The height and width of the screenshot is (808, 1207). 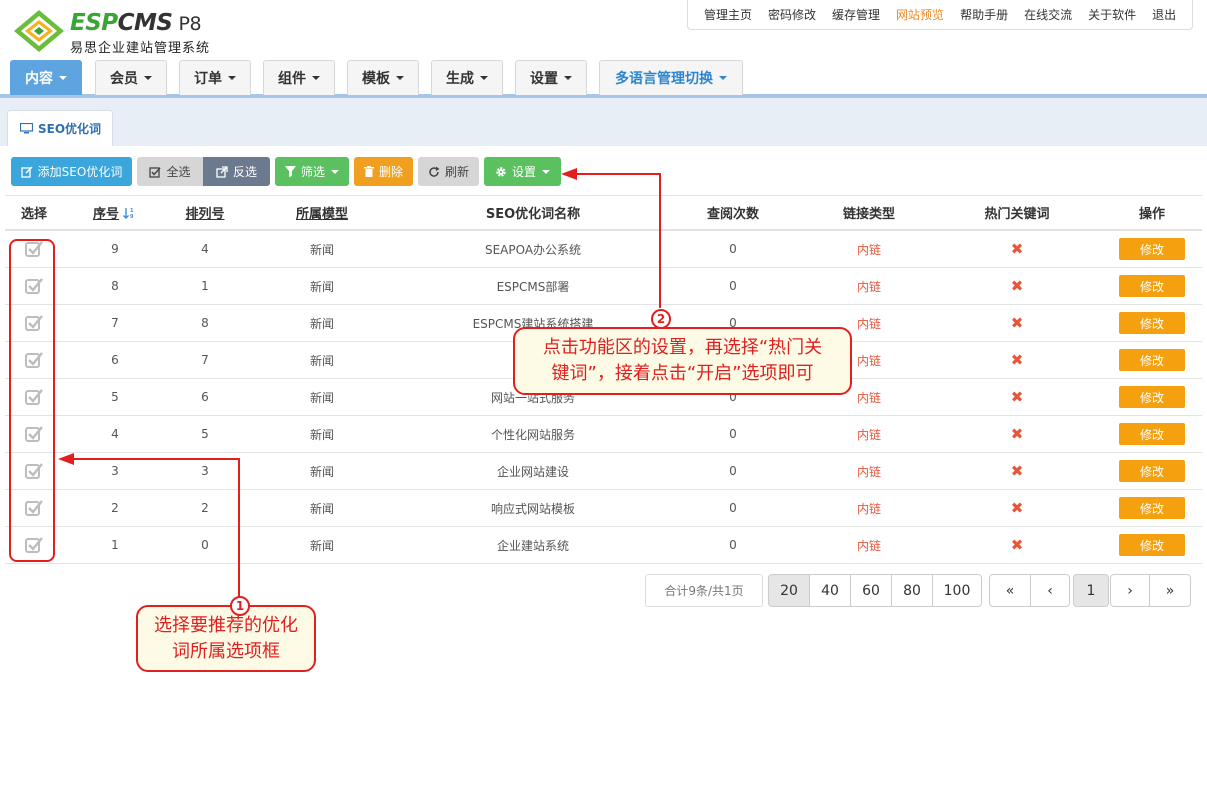 What do you see at coordinates (1130, 590) in the screenshot?
I see `next-page-button: ›` at bounding box center [1130, 590].